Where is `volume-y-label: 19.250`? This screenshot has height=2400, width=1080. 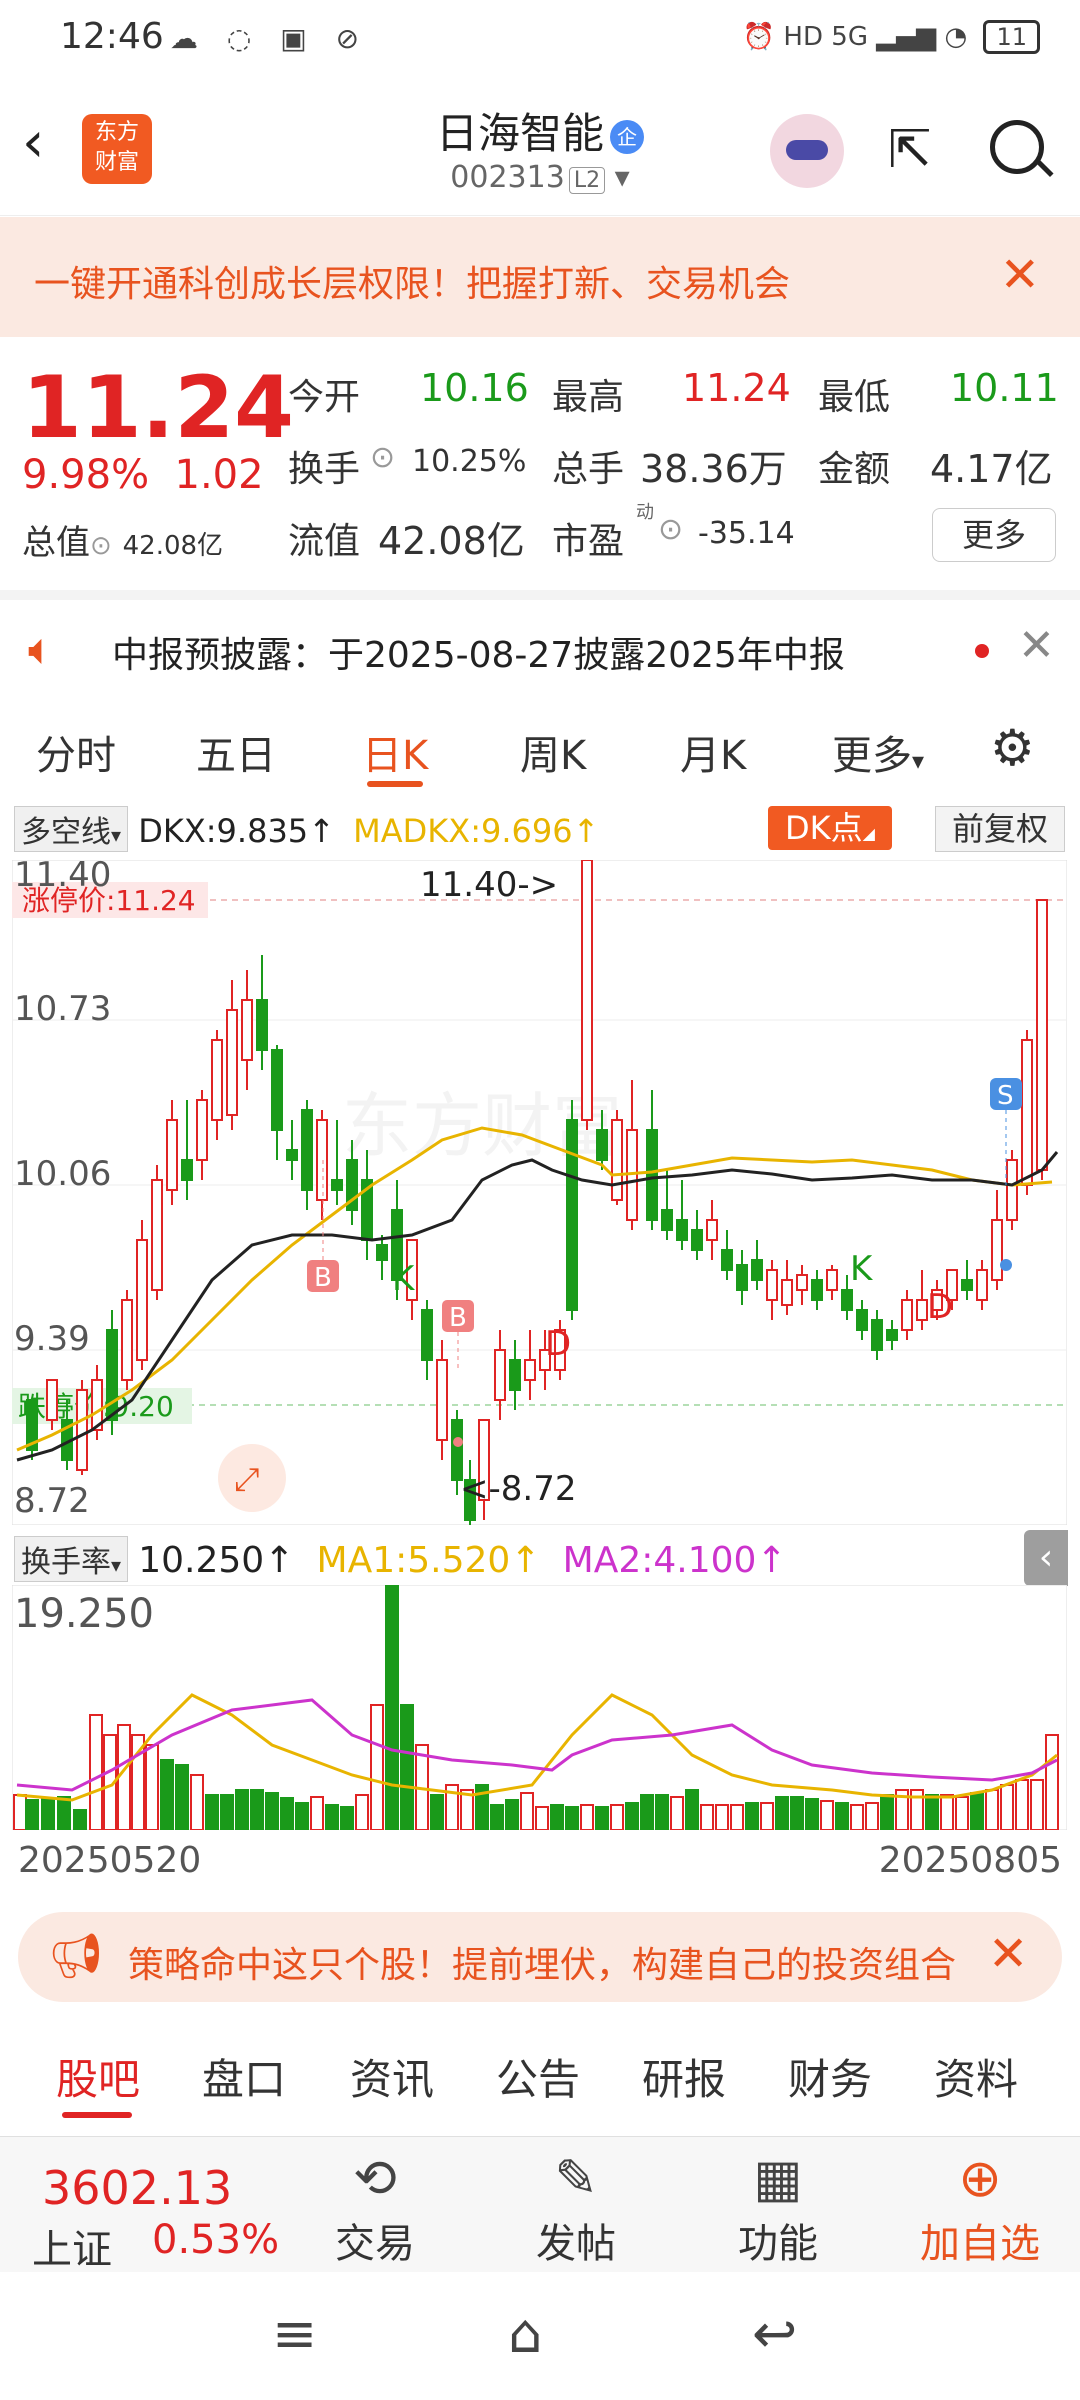 volume-y-label: 19.250 is located at coordinates (84, 1614).